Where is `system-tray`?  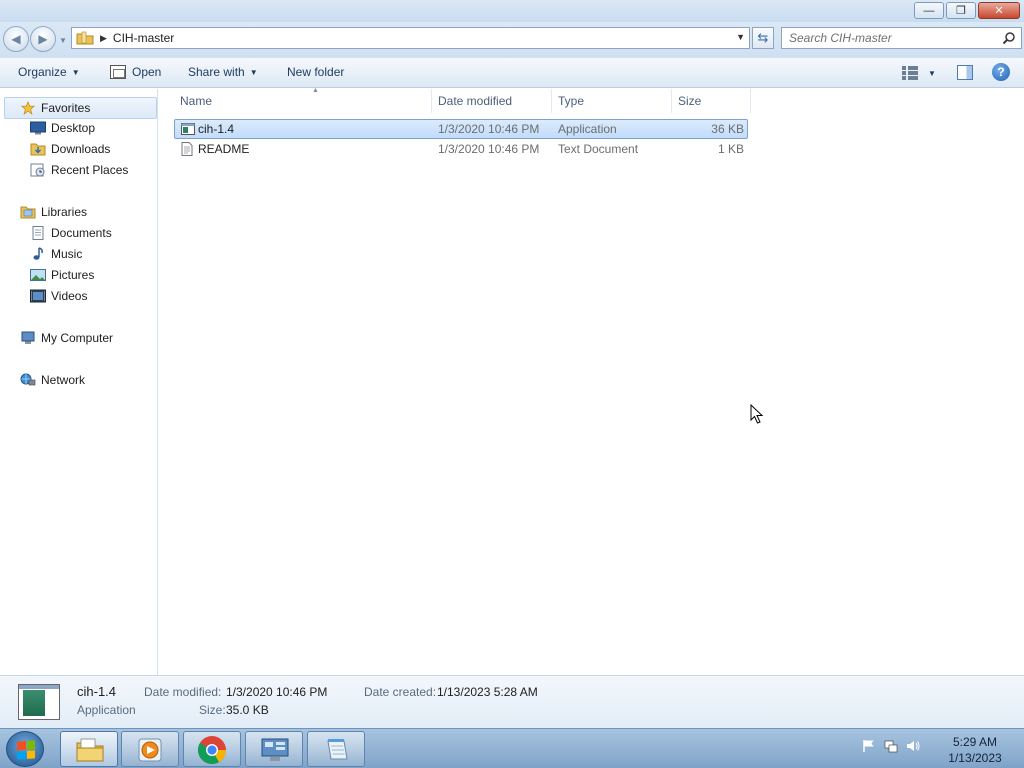 system-tray is located at coordinates (891, 746).